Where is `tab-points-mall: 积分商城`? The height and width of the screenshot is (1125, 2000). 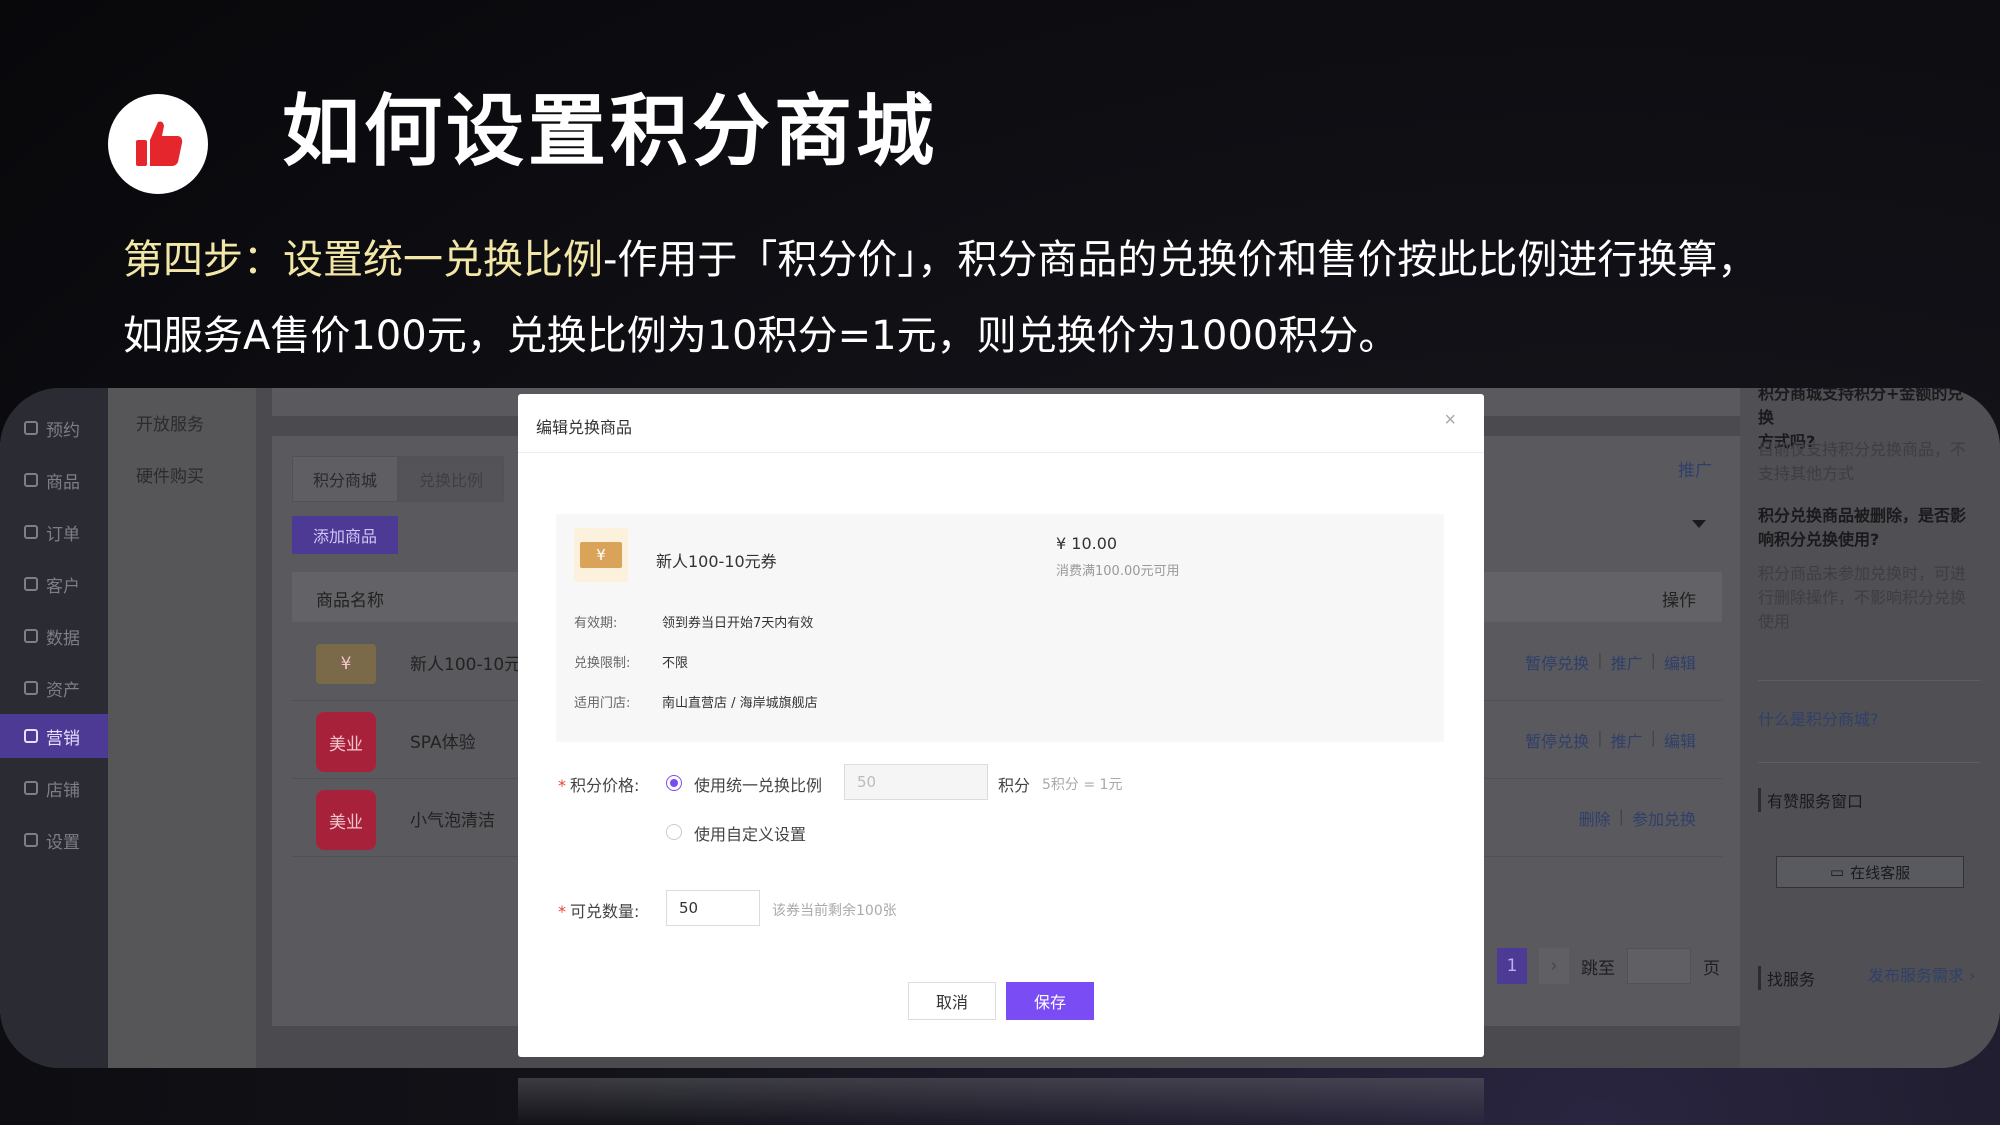
tab-points-mall: 积分商城 is located at coordinates (345, 479).